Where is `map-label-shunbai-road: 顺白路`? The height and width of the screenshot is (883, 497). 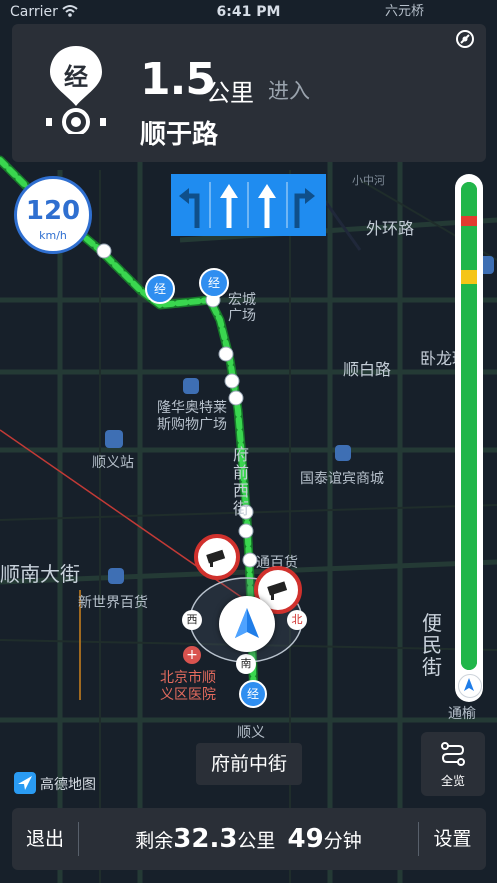
map-label-shunbai-road: 顺白路 is located at coordinates (367, 369).